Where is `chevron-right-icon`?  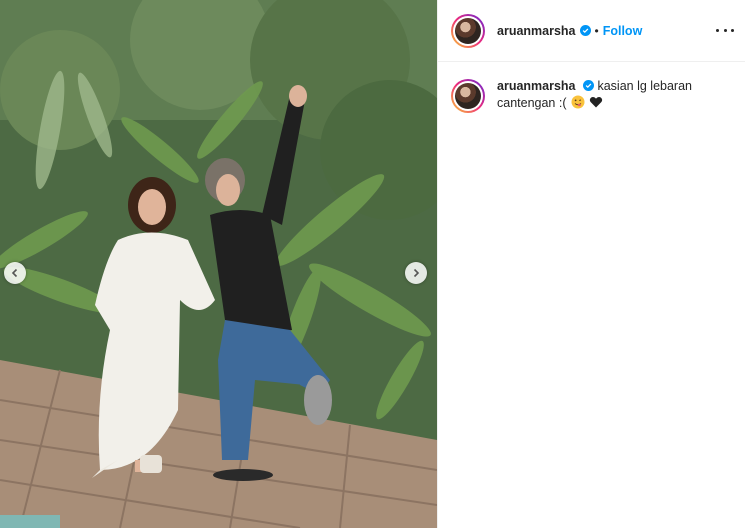 chevron-right-icon is located at coordinates (416, 273).